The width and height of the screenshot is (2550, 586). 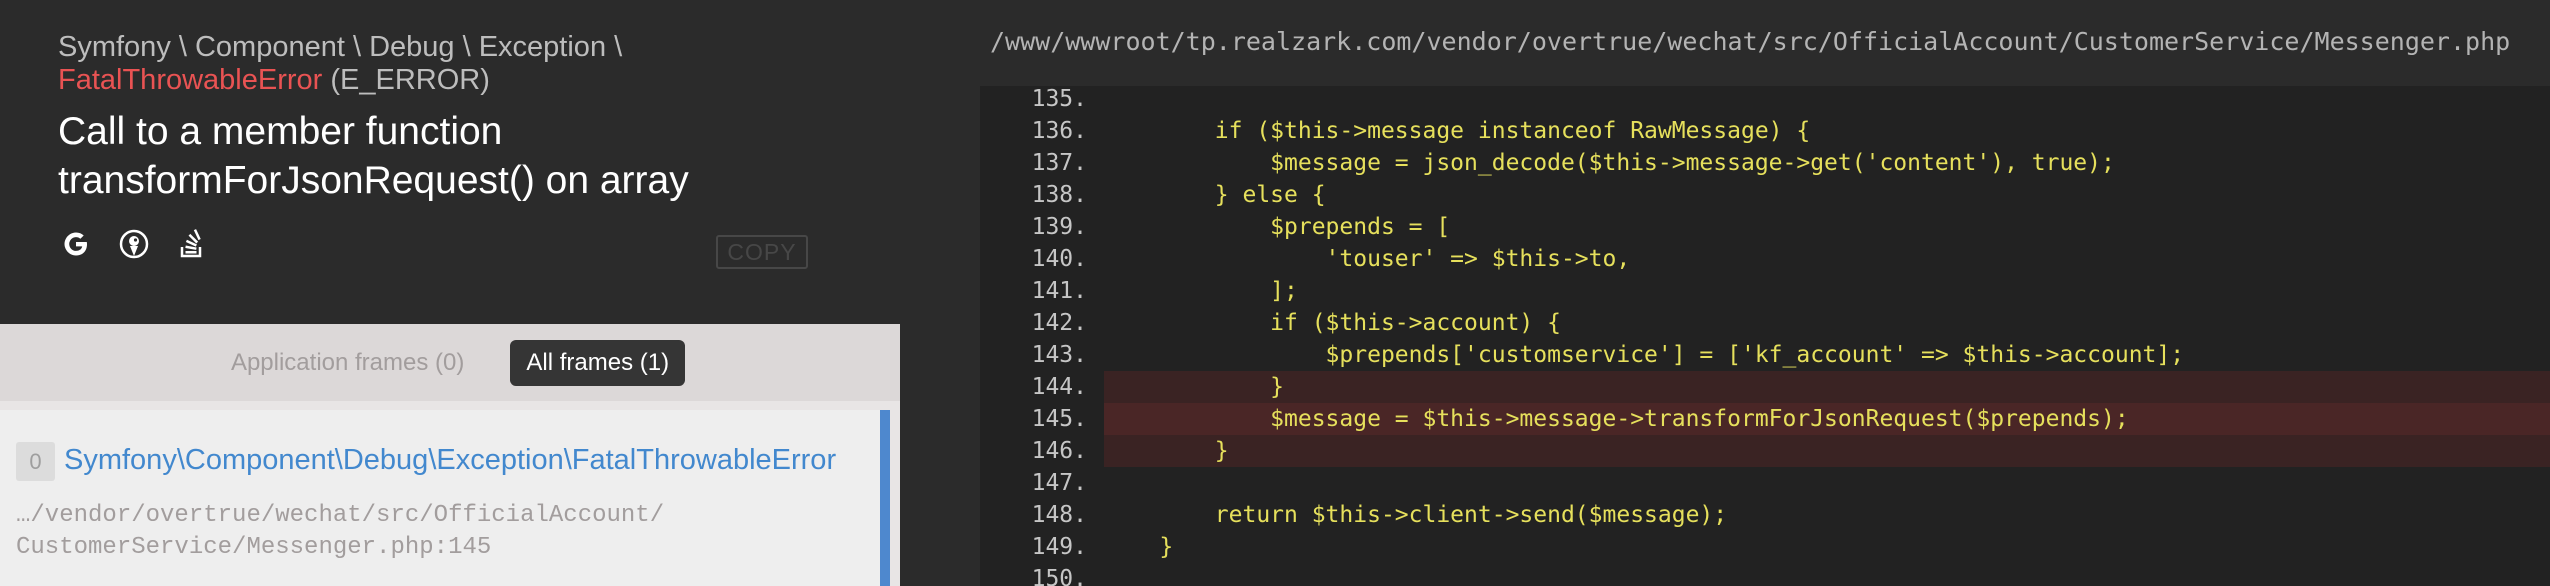 I want to click on line-number: 140., so click(x=1059, y=259).